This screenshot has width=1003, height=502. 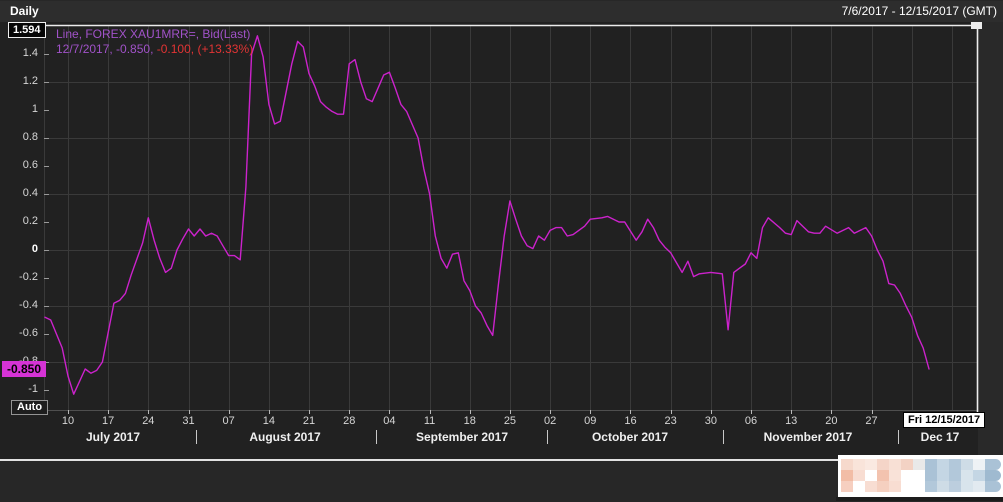 I want to click on x-axis-month-label: August 2017, so click(x=285, y=437).